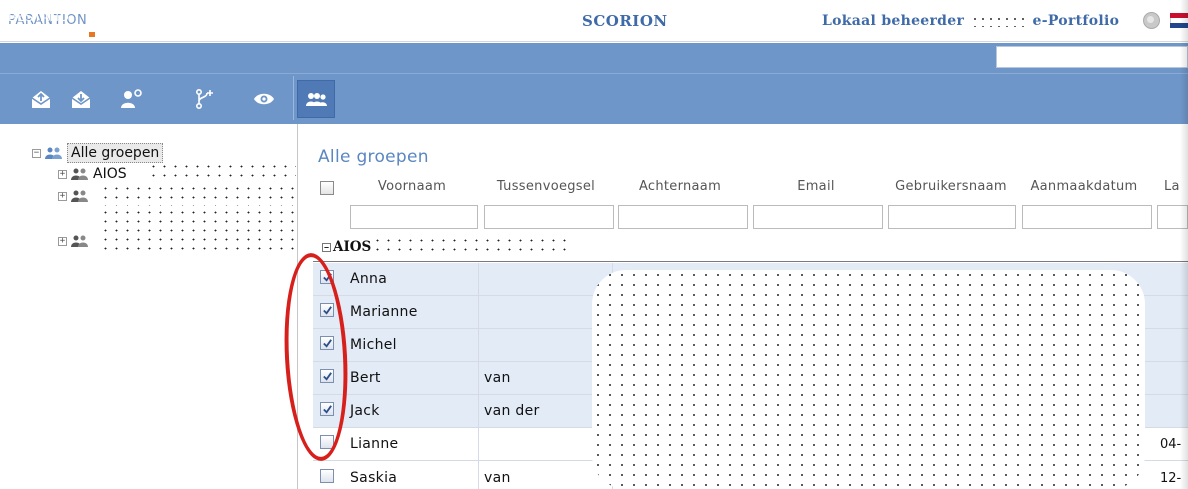  I want to click on menu-bekijken: BEKIJKEN, so click(254, 16).